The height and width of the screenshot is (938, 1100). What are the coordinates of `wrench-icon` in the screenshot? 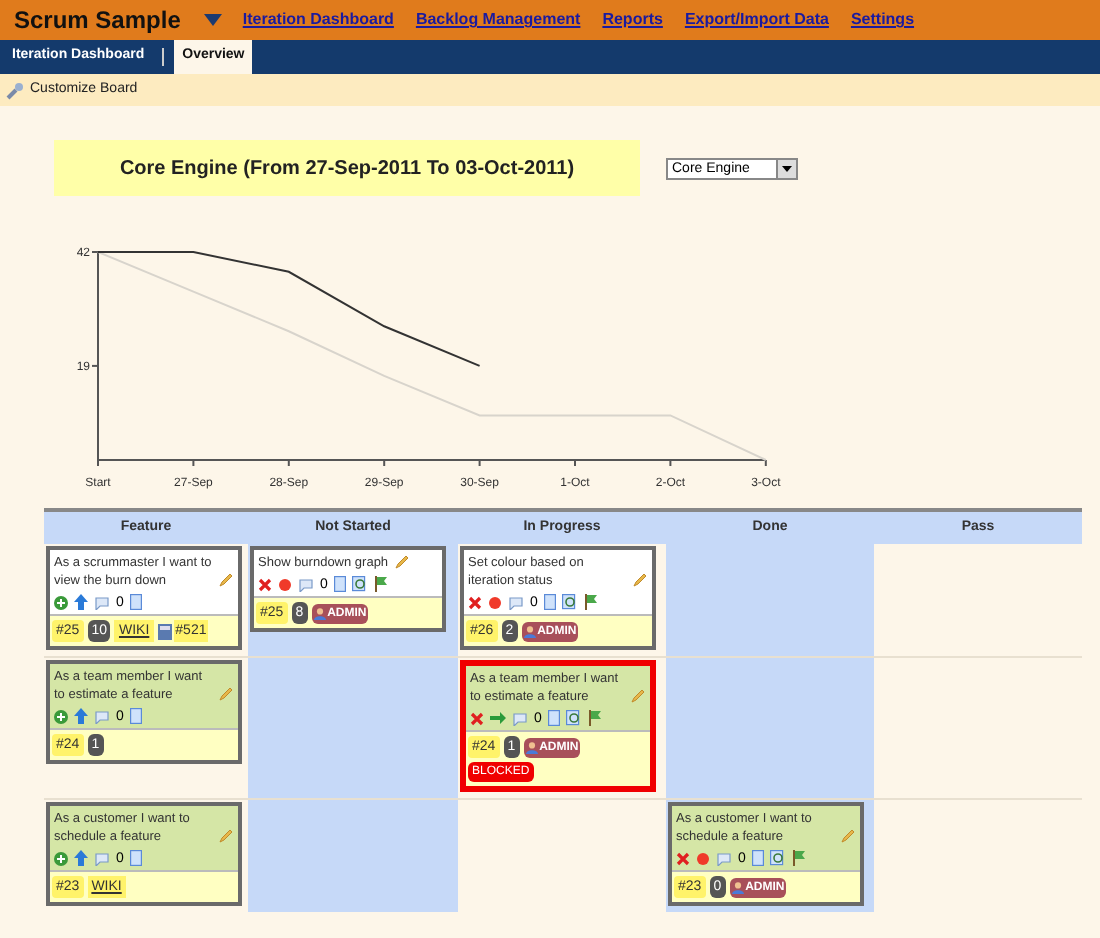 It's located at (15, 90).